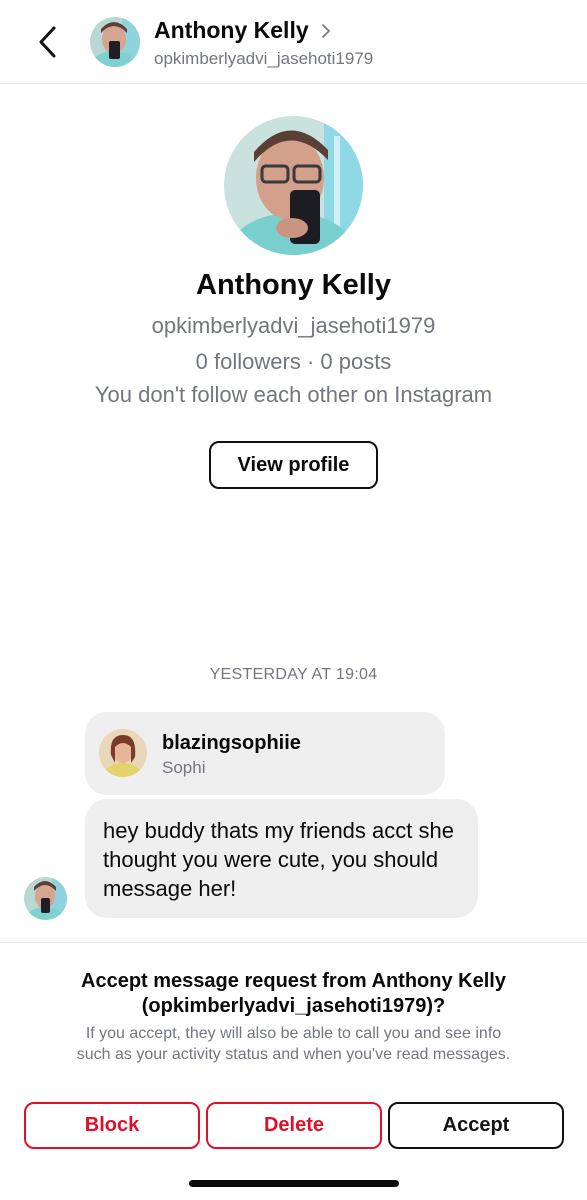 This screenshot has height=1200, width=587. Describe the element at coordinates (293, 325) in the screenshot. I see `profile-username: opkimberlyadvi_jasehoti1979` at that location.